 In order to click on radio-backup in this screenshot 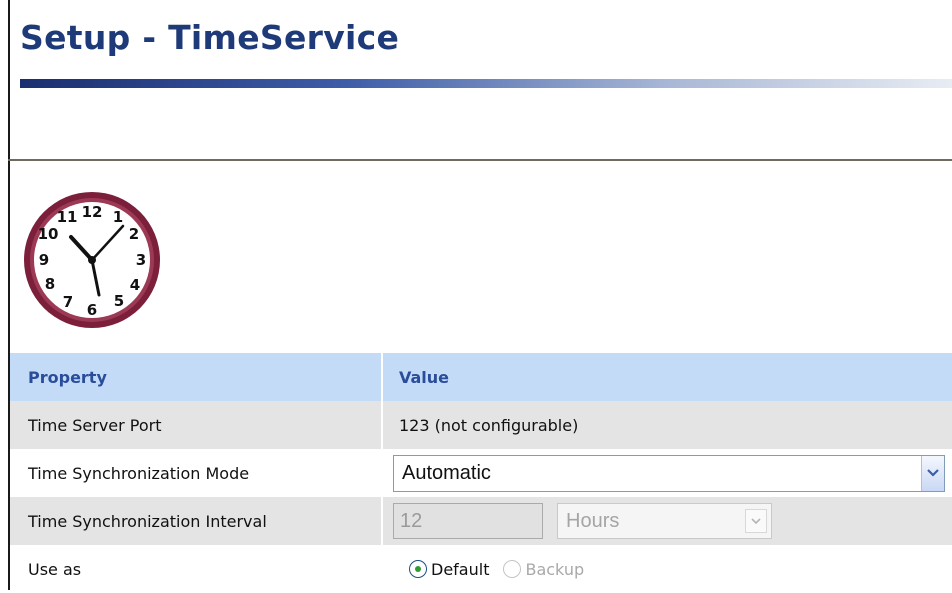, I will do `click(512, 569)`.